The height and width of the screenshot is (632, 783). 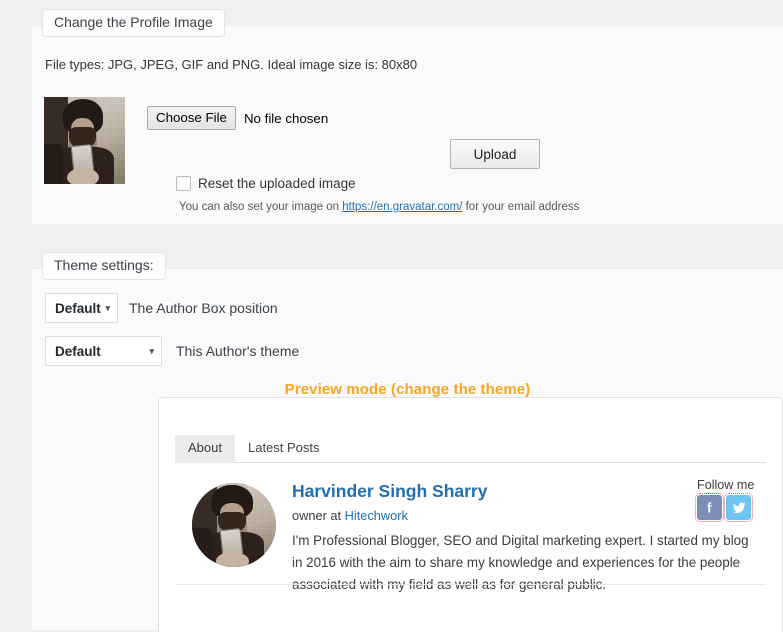 I want to click on preview-mode-title: Preview mode (change the theme), so click(x=407, y=389).